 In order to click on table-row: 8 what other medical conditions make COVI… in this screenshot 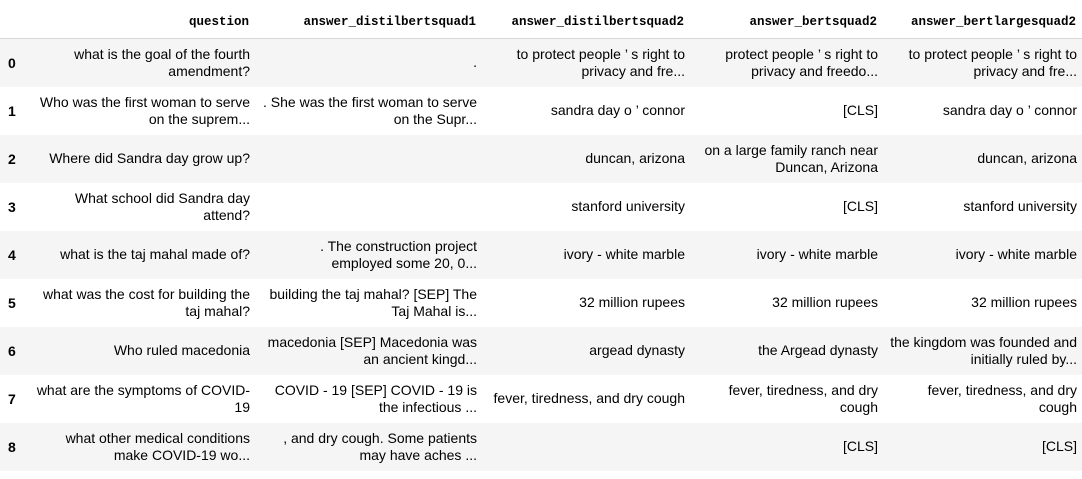, I will do `click(541, 446)`.